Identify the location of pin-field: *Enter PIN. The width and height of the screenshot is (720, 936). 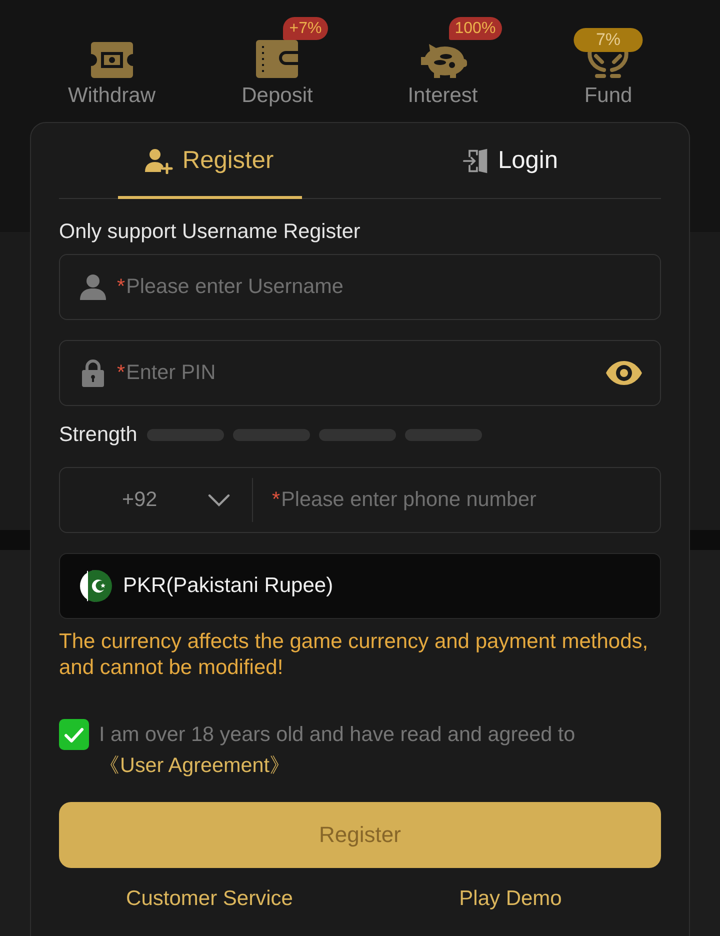
(360, 373).